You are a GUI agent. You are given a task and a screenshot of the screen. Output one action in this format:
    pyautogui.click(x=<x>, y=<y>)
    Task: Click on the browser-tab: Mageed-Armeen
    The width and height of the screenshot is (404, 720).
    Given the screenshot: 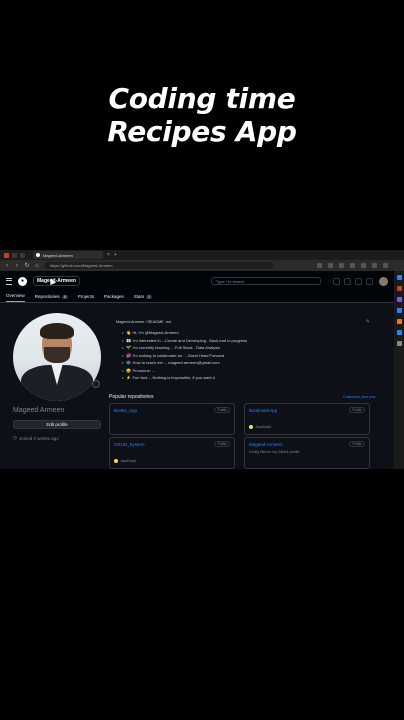 What is the action you would take?
    pyautogui.click(x=68, y=255)
    